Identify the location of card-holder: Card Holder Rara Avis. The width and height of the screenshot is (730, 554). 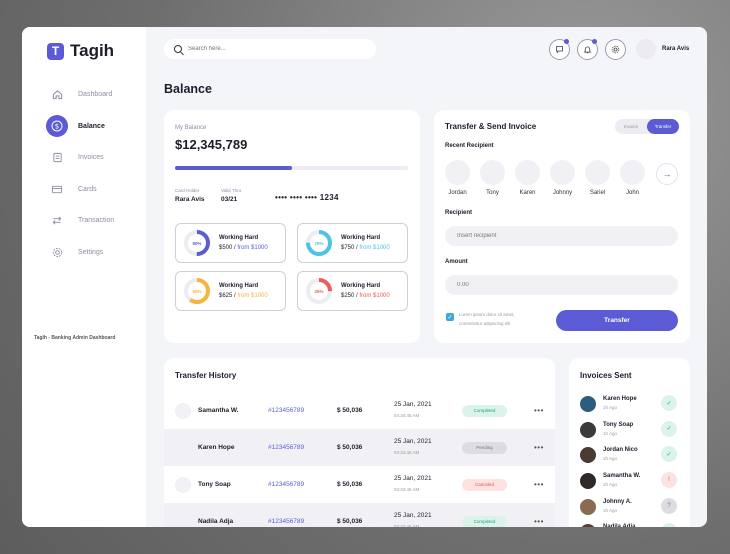
(190, 195).